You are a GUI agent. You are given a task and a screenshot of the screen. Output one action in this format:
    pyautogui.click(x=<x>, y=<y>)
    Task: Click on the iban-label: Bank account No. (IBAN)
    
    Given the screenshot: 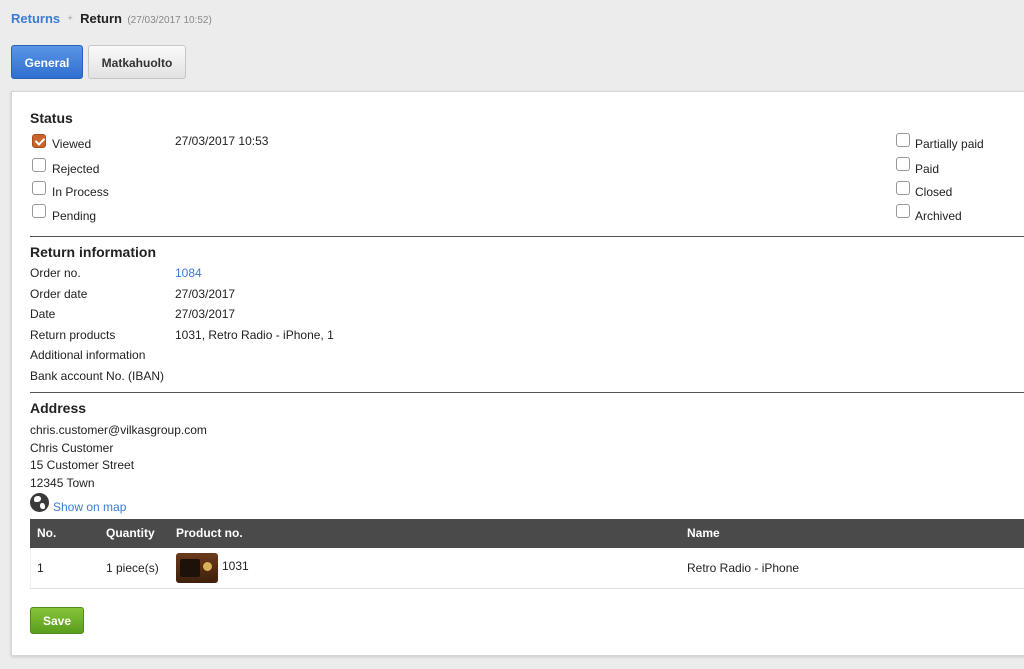 What is the action you would take?
    pyautogui.click(x=97, y=376)
    